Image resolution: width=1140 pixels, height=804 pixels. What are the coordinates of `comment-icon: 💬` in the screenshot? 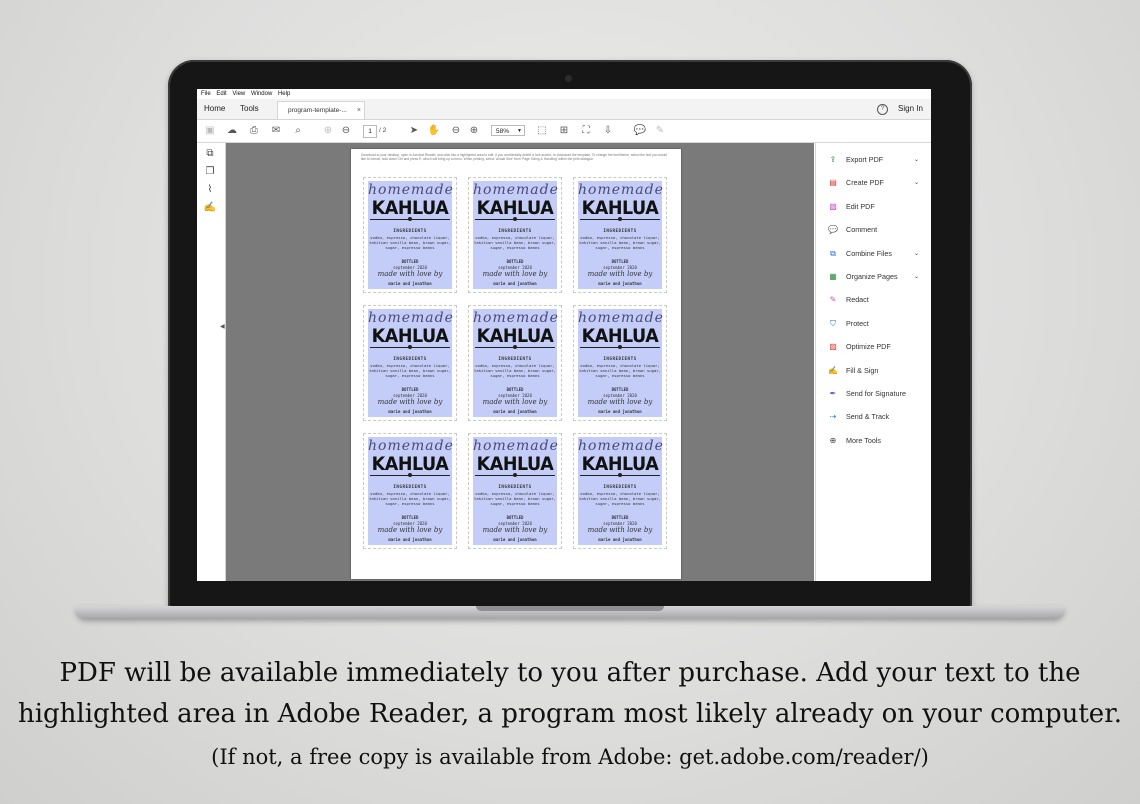 It's located at (833, 230).